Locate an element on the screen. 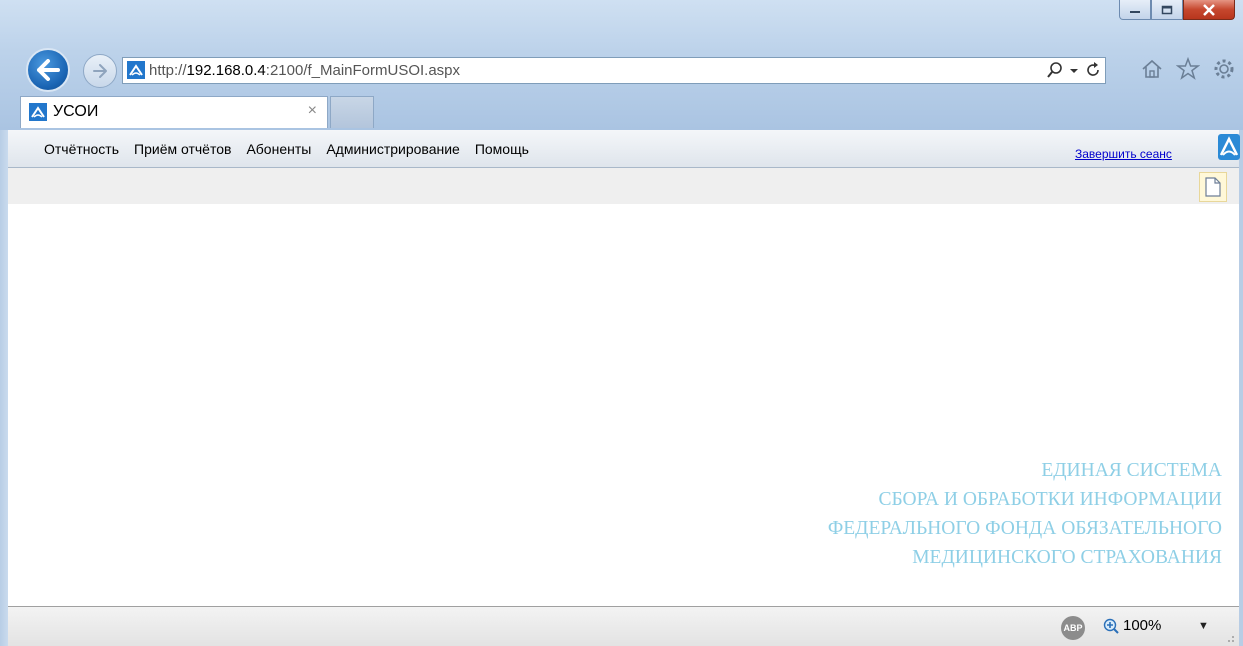 The width and height of the screenshot is (1243, 646). browser-toolbar-icons is located at coordinates (1188, 69).